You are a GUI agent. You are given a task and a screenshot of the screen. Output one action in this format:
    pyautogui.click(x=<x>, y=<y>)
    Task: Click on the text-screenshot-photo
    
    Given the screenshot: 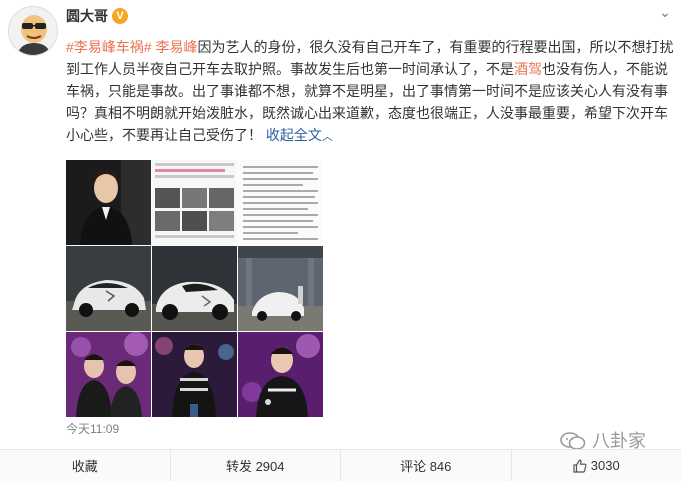 What is the action you would take?
    pyautogui.click(x=280, y=202)
    